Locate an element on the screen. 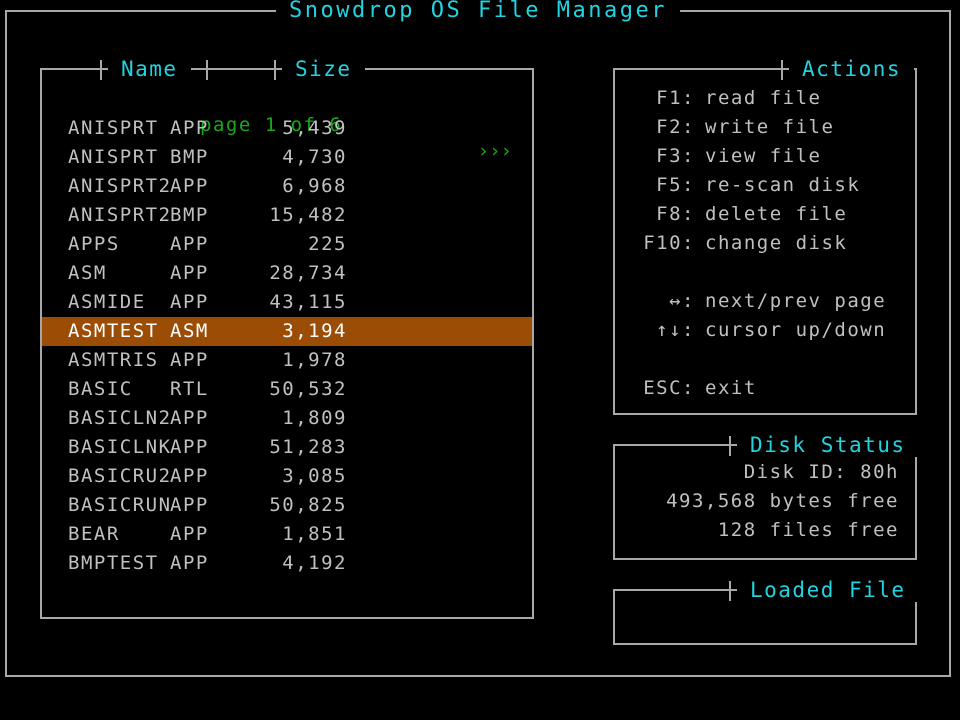 The height and width of the screenshot is (720, 960). file-size: 3,194 is located at coordinates (314, 331).